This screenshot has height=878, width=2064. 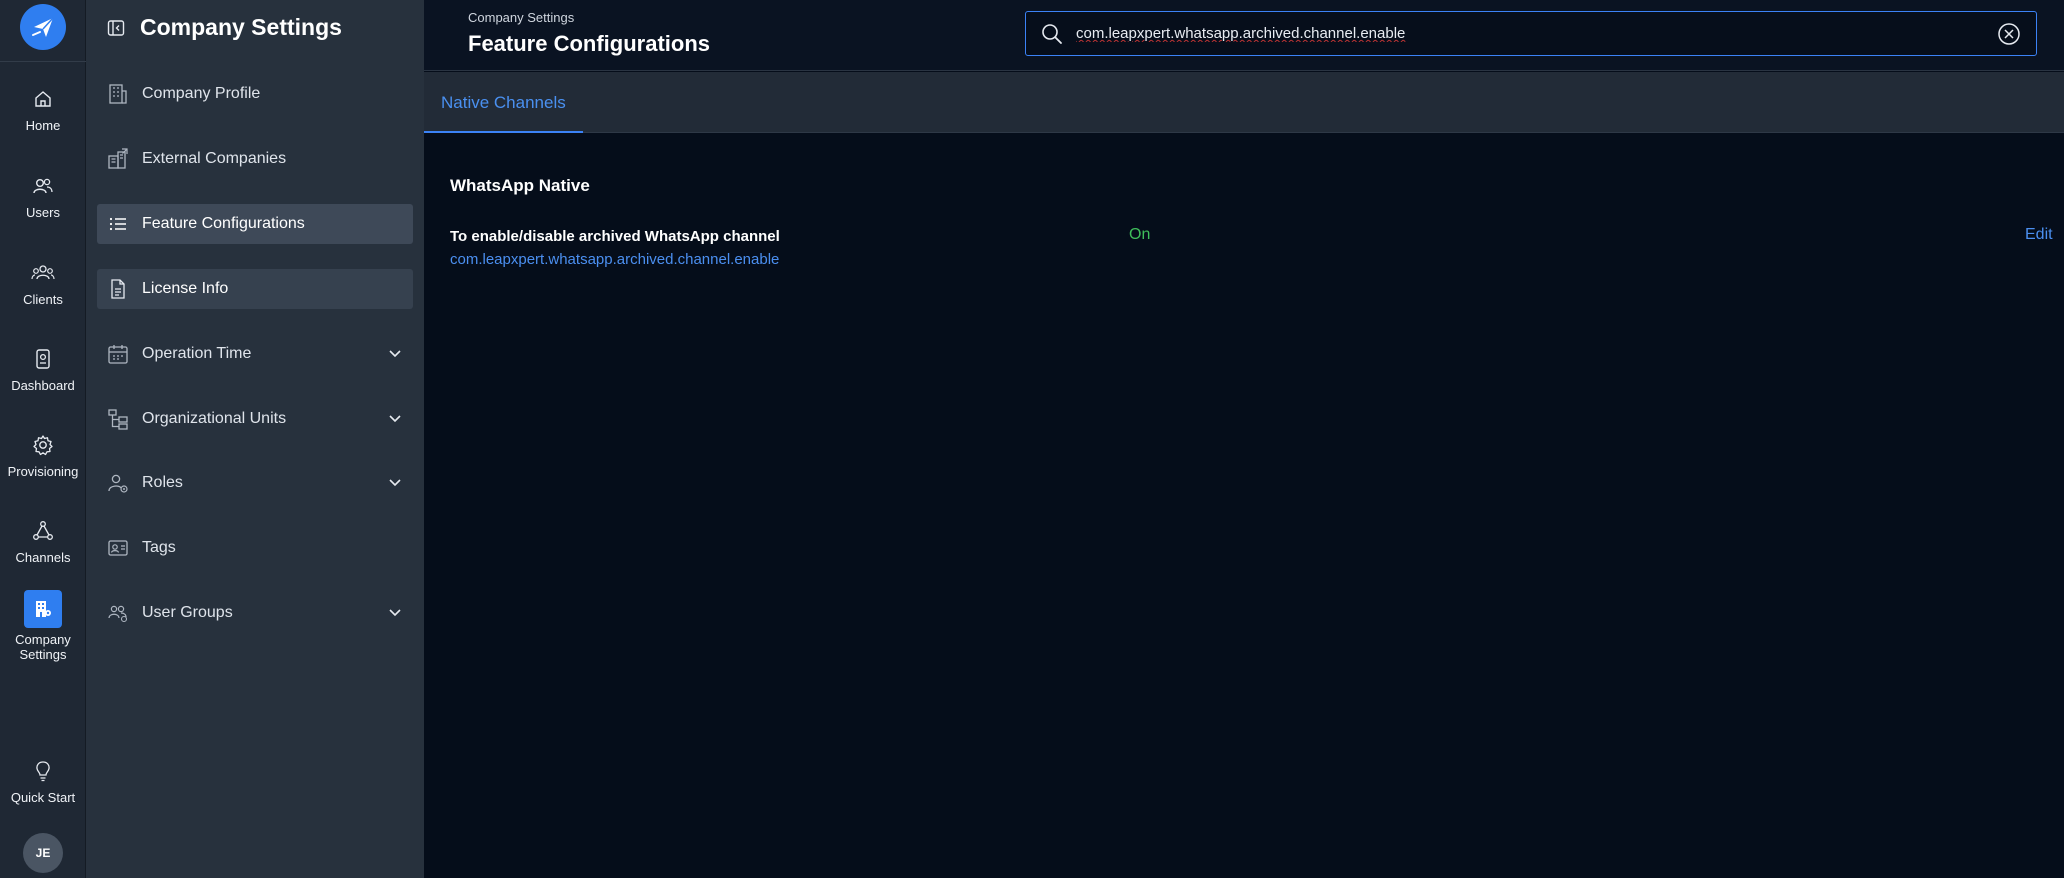 I want to click on rail-item-dashboard: Dashboard, so click(x=43, y=379).